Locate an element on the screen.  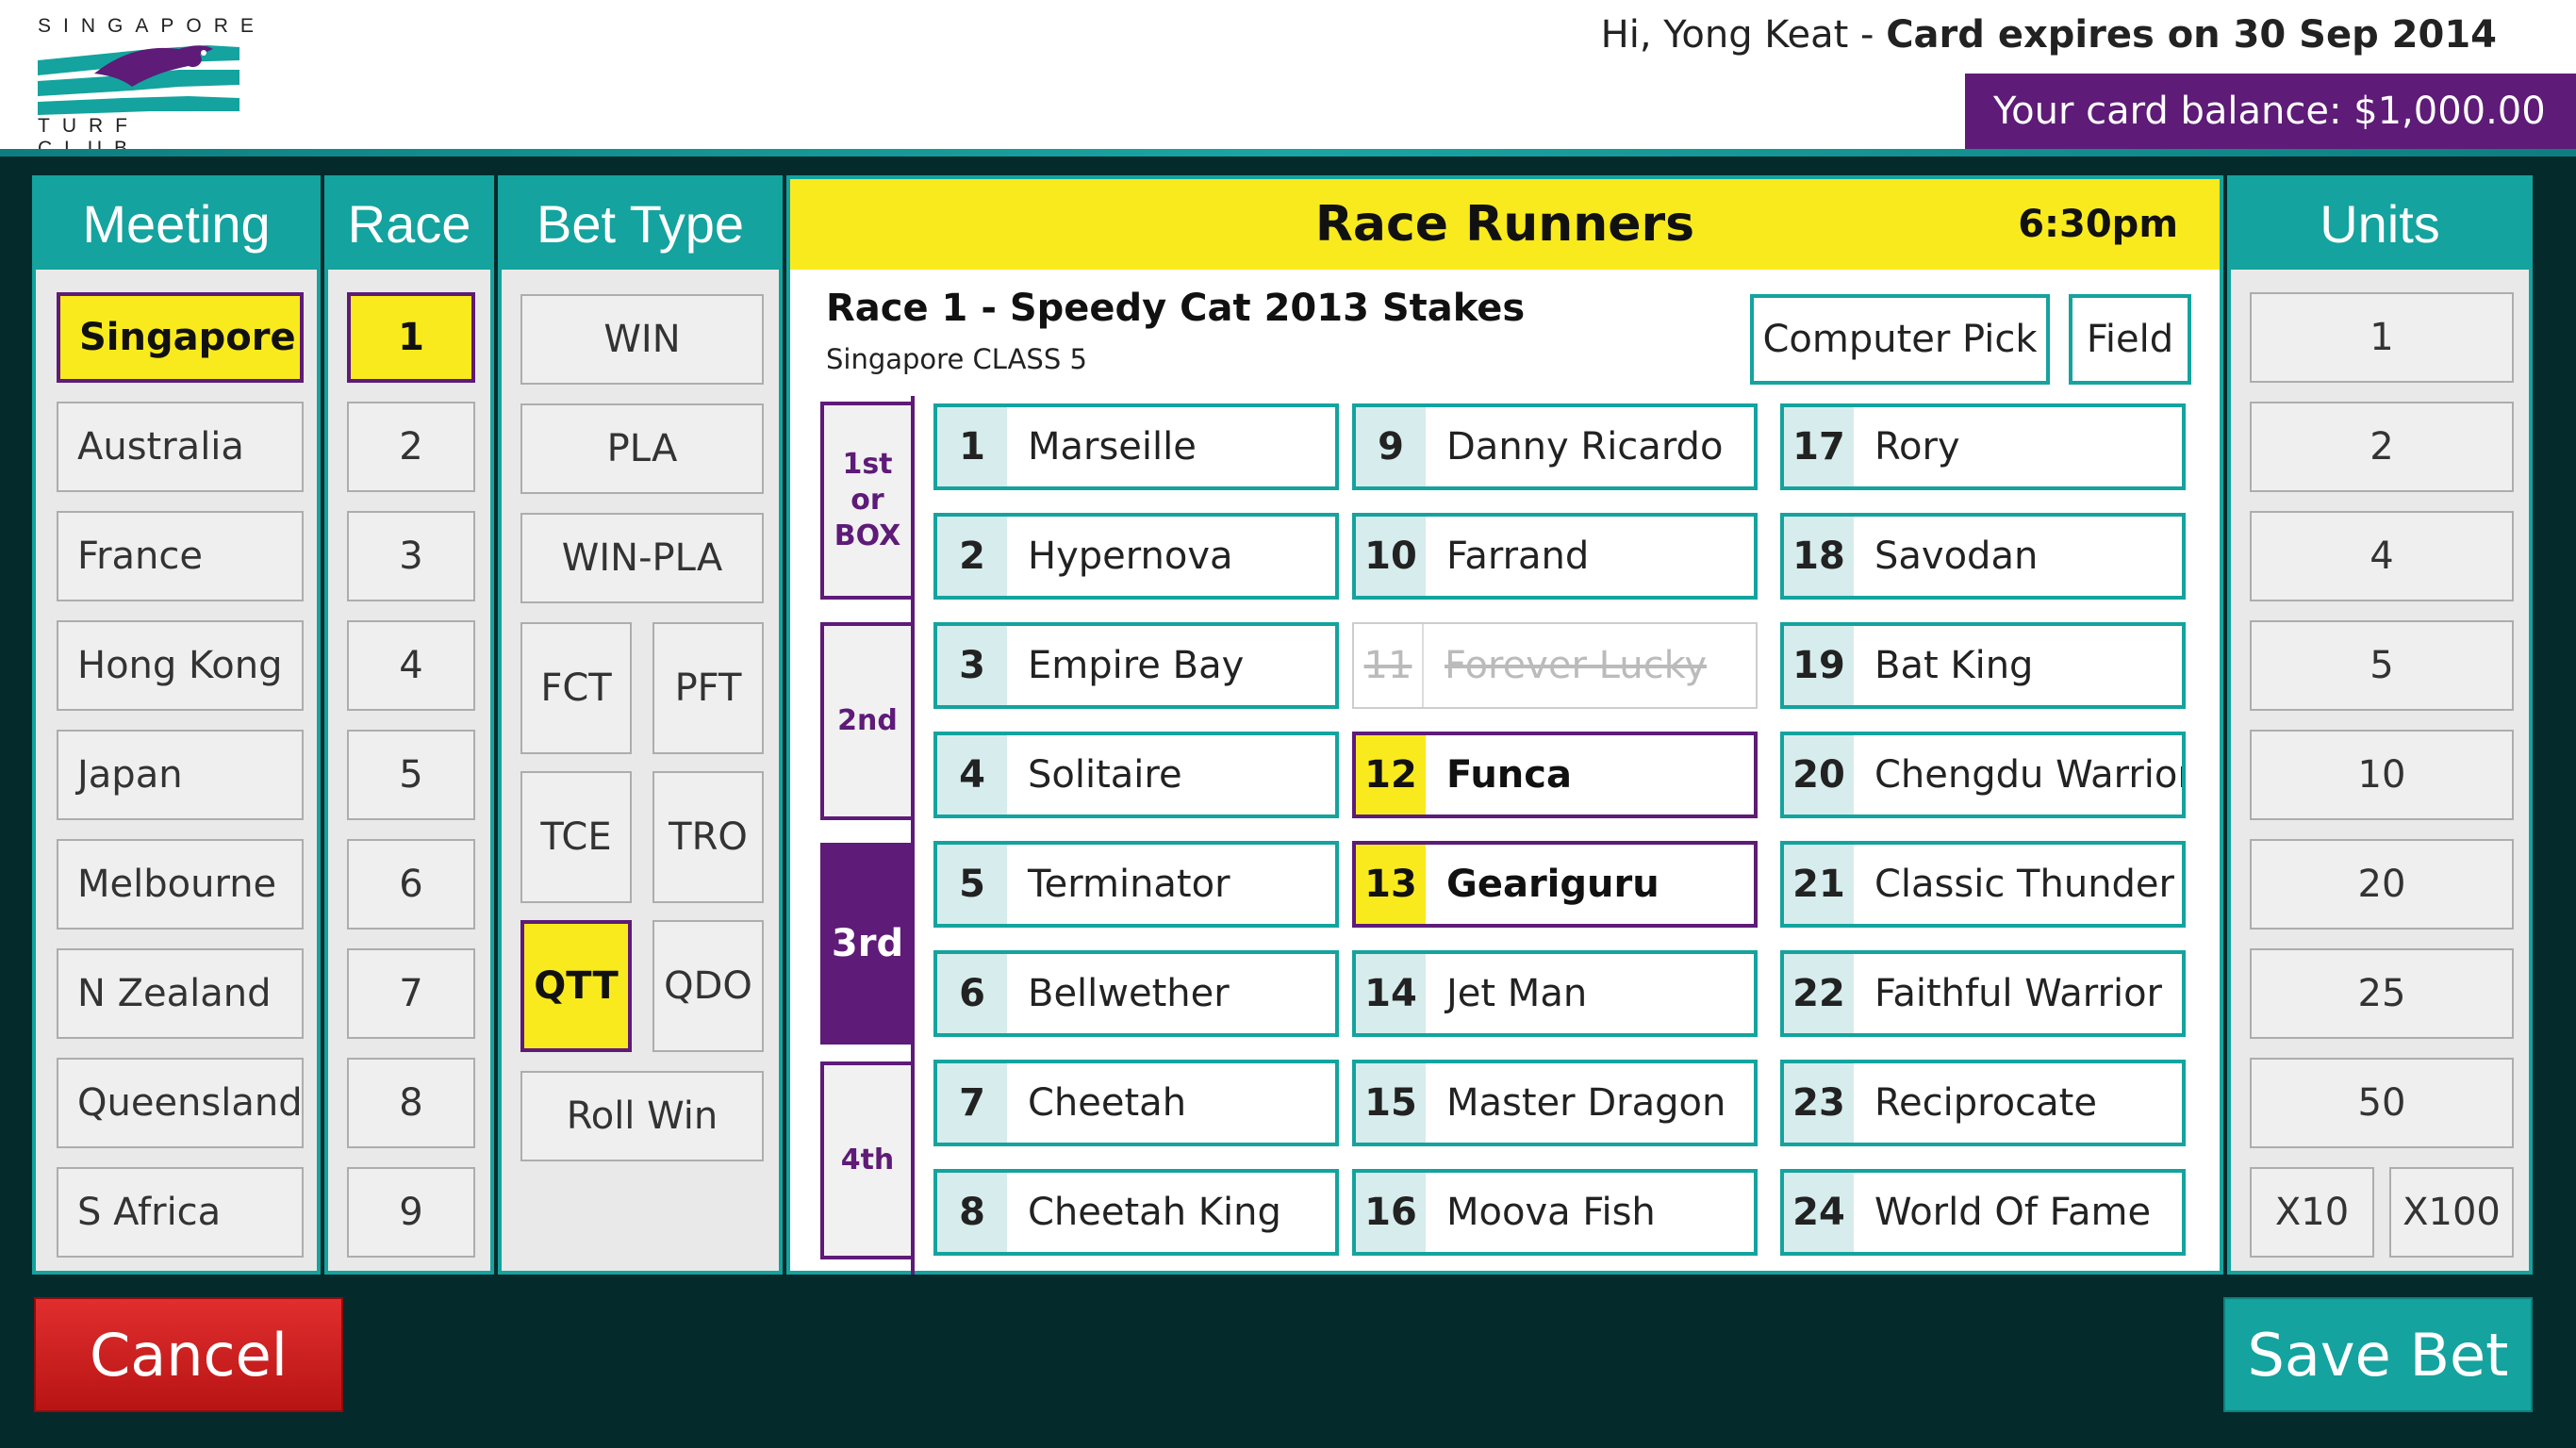
card-balance-banner: Your card balance: $1,000.00 is located at coordinates (2270, 111).